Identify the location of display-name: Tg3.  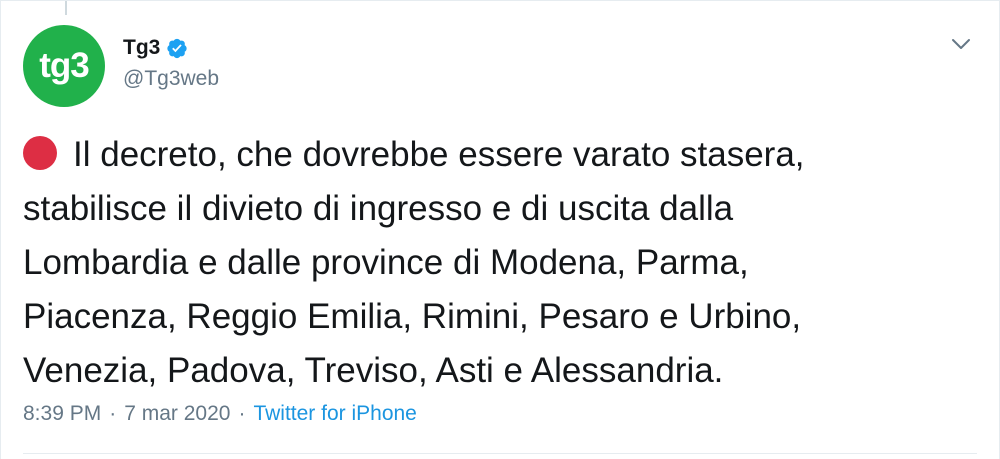
(141, 48).